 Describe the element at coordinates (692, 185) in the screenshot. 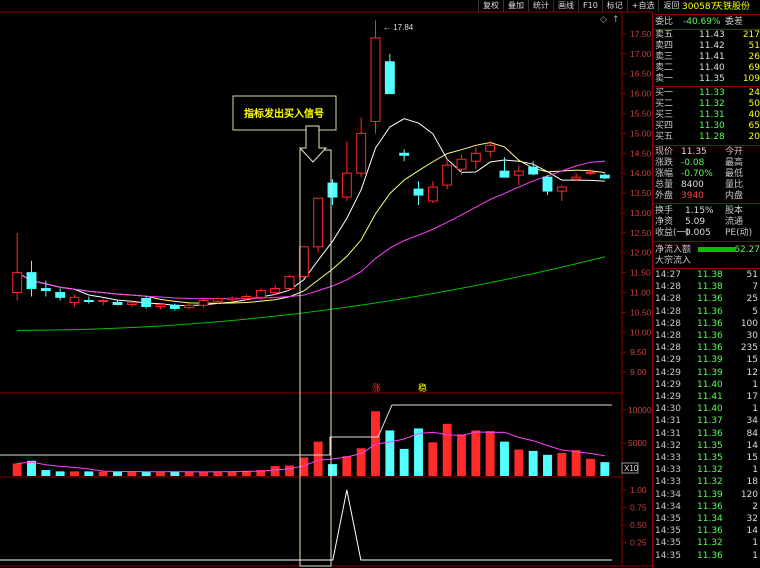

I see `quote-value: 8400` at that location.